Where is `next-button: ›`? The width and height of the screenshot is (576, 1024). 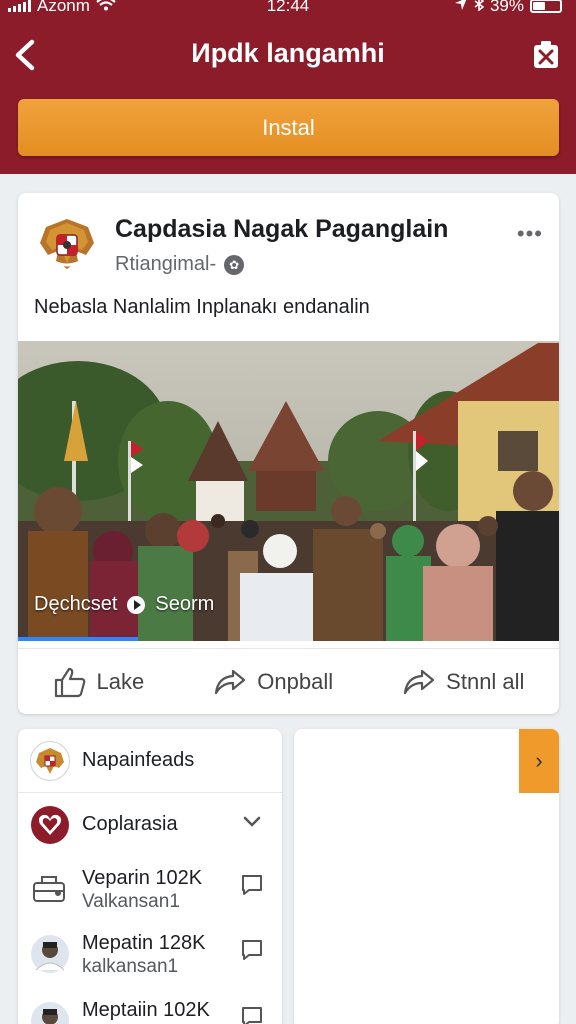
next-button: › is located at coordinates (539, 761).